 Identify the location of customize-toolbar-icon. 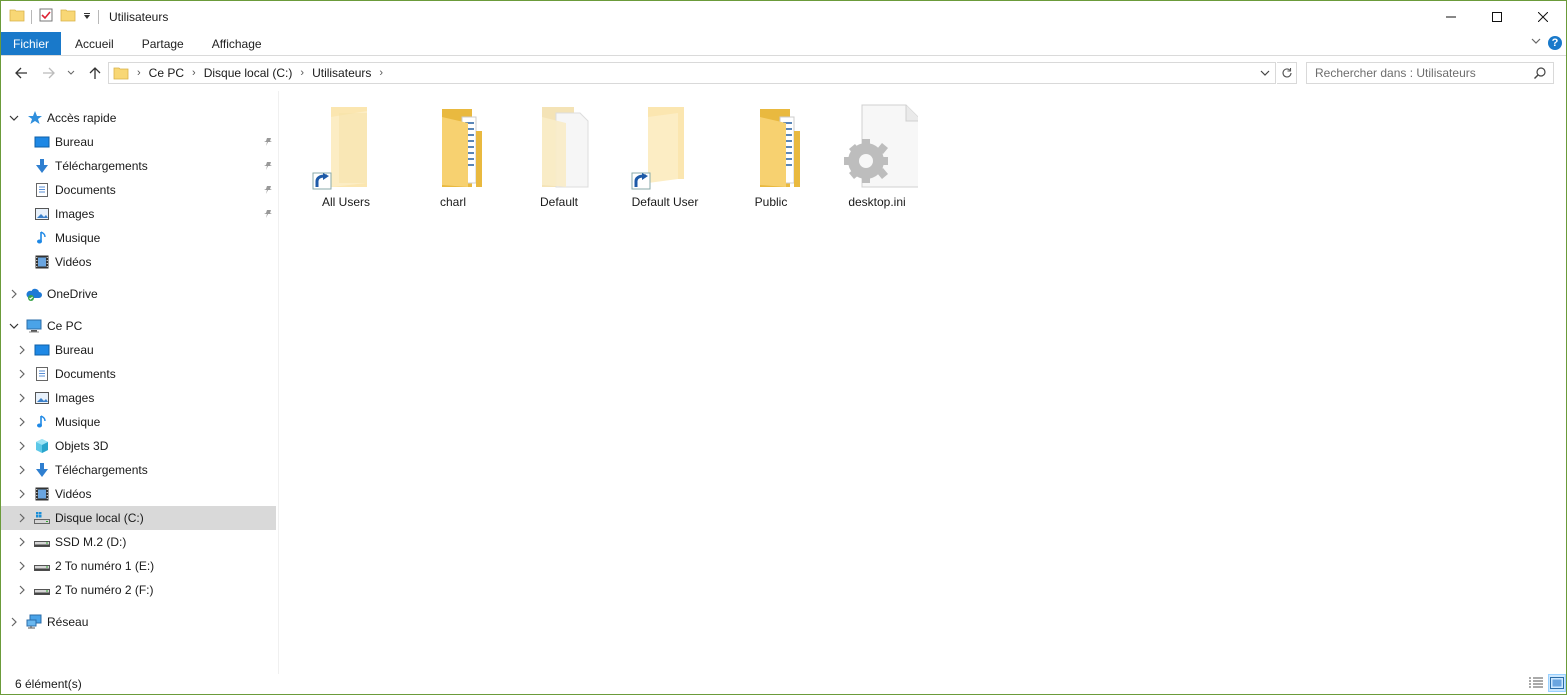
(87, 17).